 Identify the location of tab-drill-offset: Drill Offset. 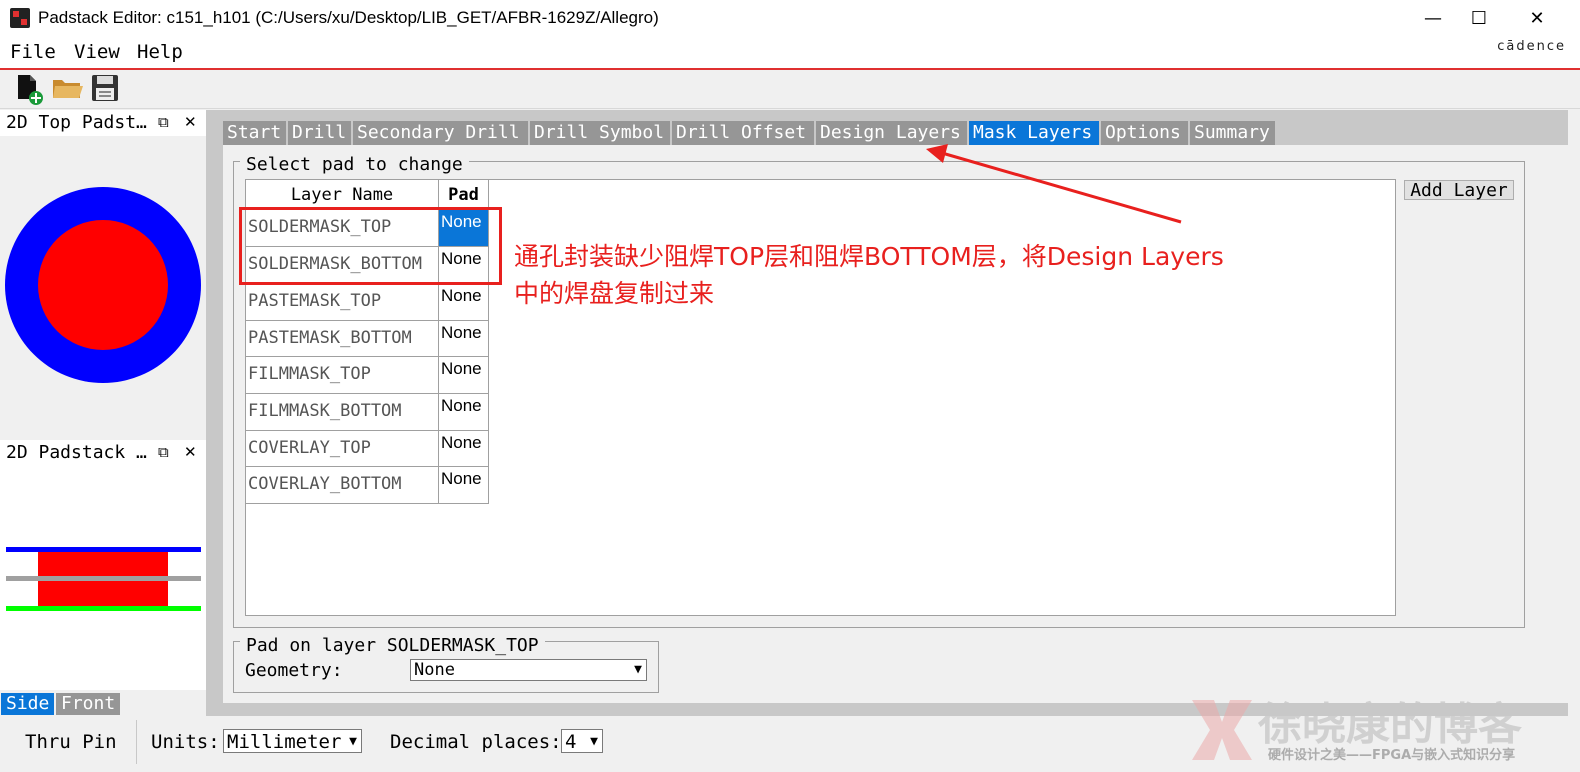
(743, 133).